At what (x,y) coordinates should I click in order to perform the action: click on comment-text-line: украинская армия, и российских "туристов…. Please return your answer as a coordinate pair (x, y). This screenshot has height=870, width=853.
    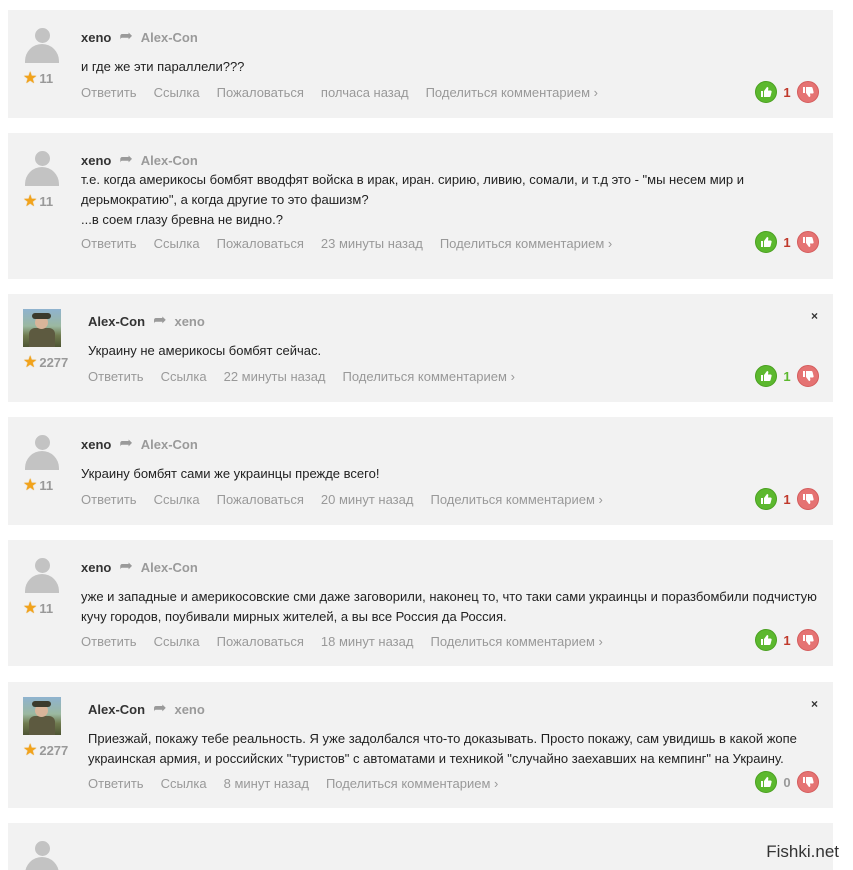
    Looking at the image, I should click on (436, 758).